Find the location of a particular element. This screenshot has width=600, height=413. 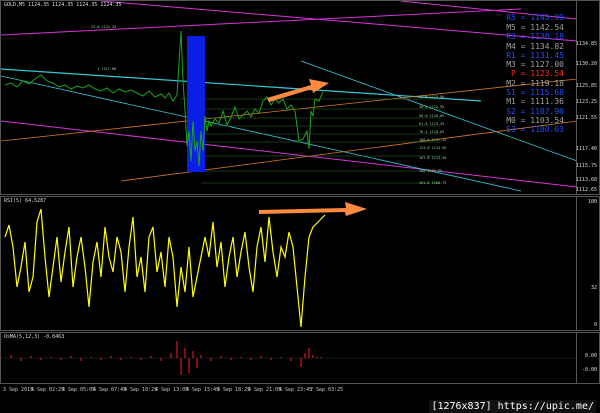

channel-line-magenta-top is located at coordinates (261, 22).